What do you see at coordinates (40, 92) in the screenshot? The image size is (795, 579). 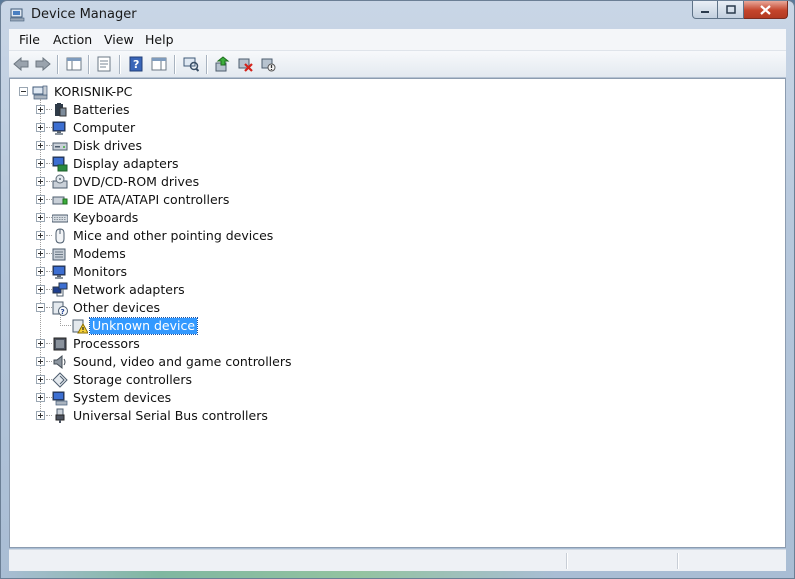 I see `computer-icon` at bounding box center [40, 92].